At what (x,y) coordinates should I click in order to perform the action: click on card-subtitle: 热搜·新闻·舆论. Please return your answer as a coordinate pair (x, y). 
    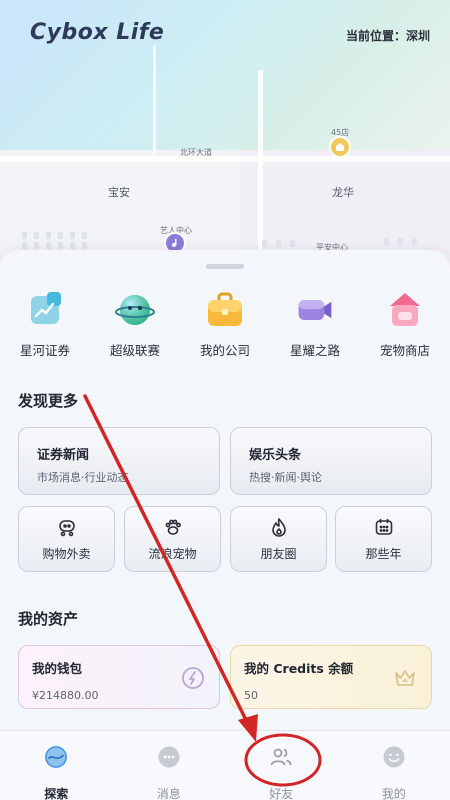
    Looking at the image, I should click on (285, 477).